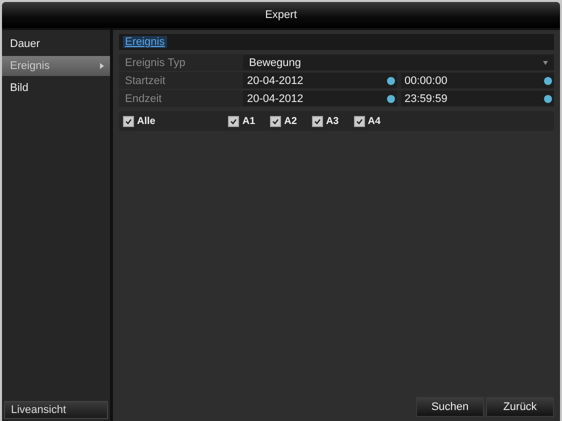  I want to click on channel-checkbox: A3, so click(325, 121).